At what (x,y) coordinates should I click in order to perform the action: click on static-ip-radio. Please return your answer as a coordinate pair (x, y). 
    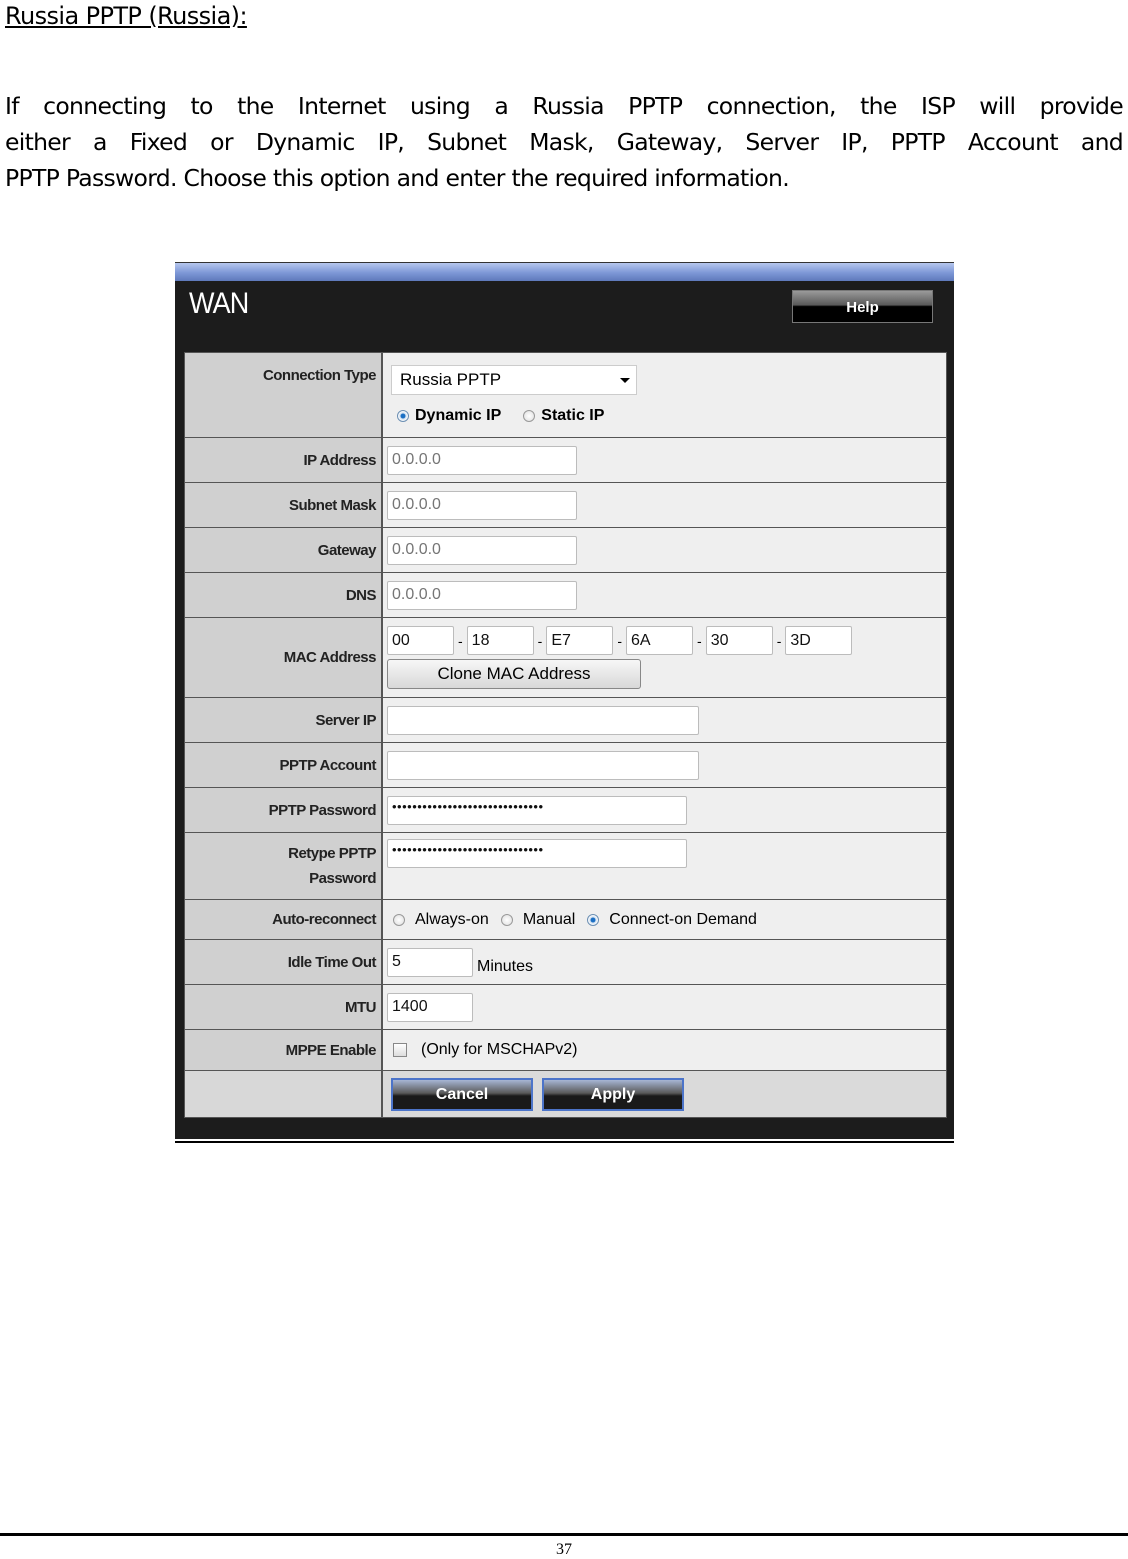
    Looking at the image, I should click on (529, 416).